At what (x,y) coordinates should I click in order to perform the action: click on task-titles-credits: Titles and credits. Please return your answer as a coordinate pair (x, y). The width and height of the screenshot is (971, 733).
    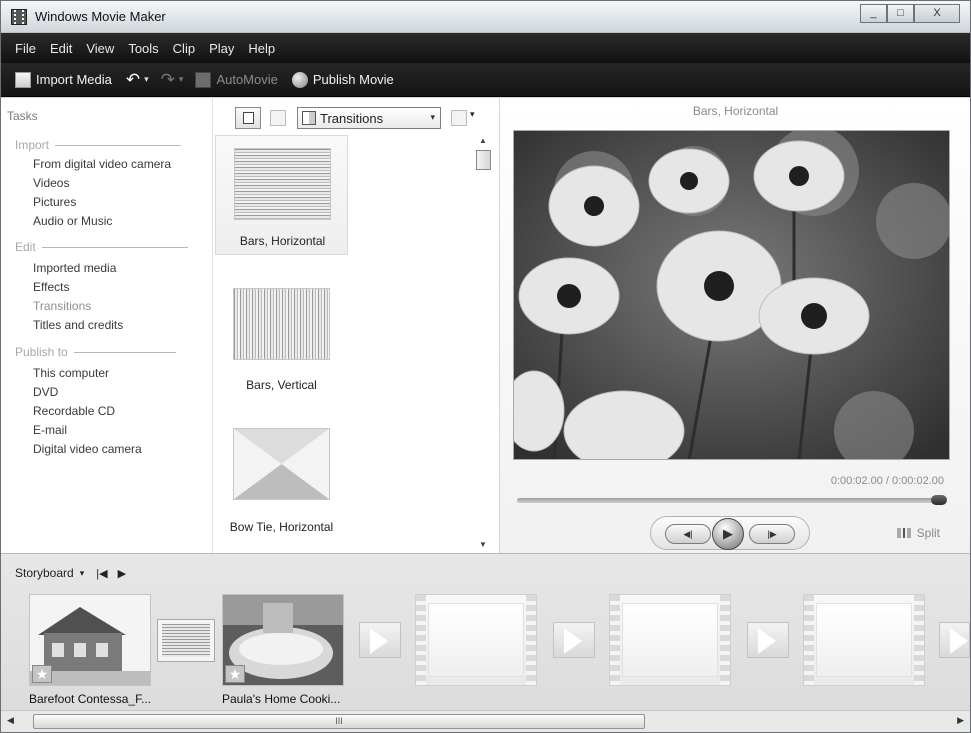
    Looking at the image, I should click on (78, 325).